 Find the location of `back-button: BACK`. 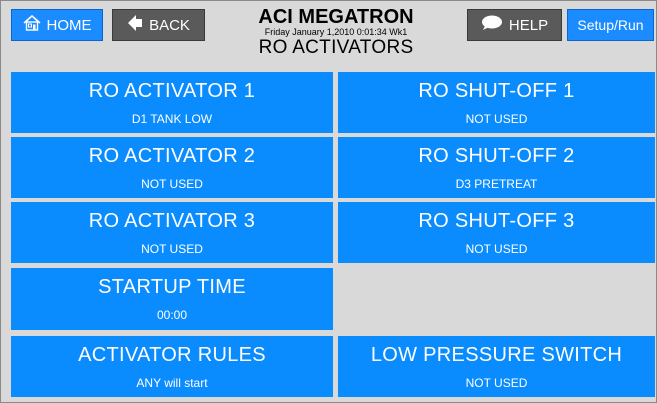

back-button: BACK is located at coordinates (158, 25).